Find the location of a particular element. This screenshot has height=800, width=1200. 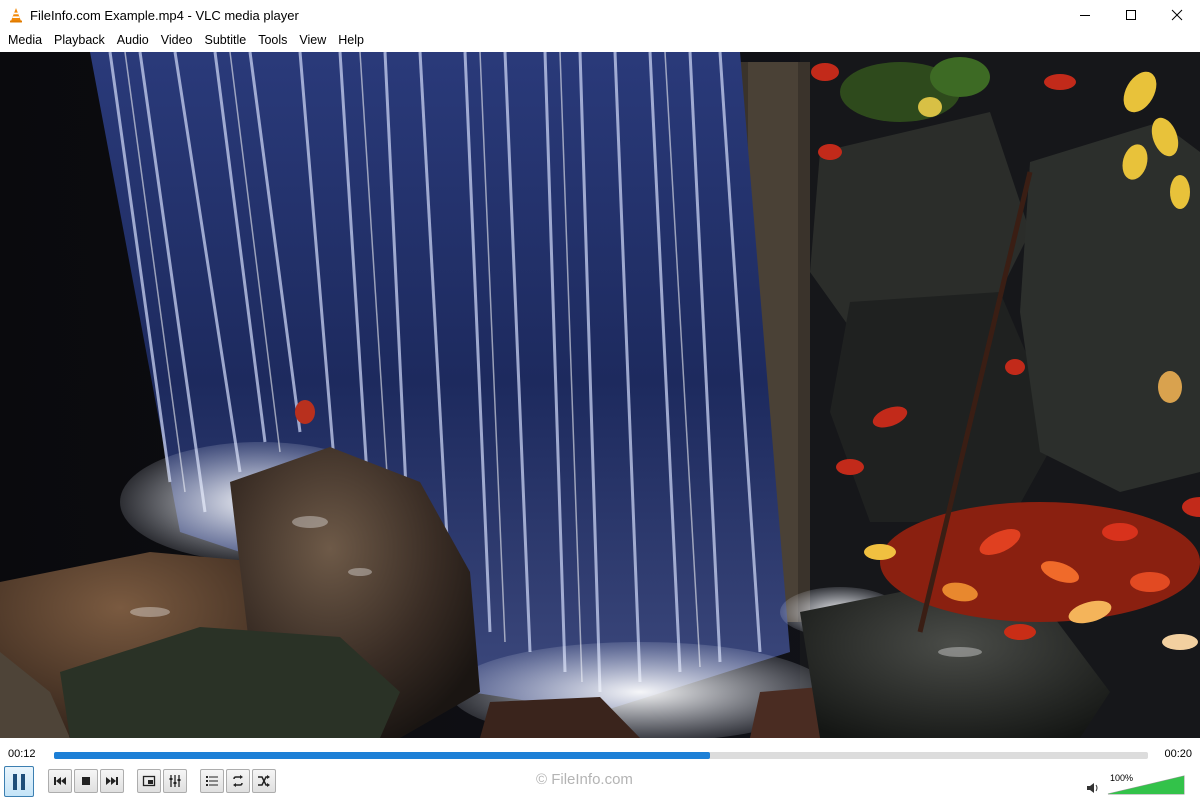

menu-media: Media is located at coordinates (25, 40).